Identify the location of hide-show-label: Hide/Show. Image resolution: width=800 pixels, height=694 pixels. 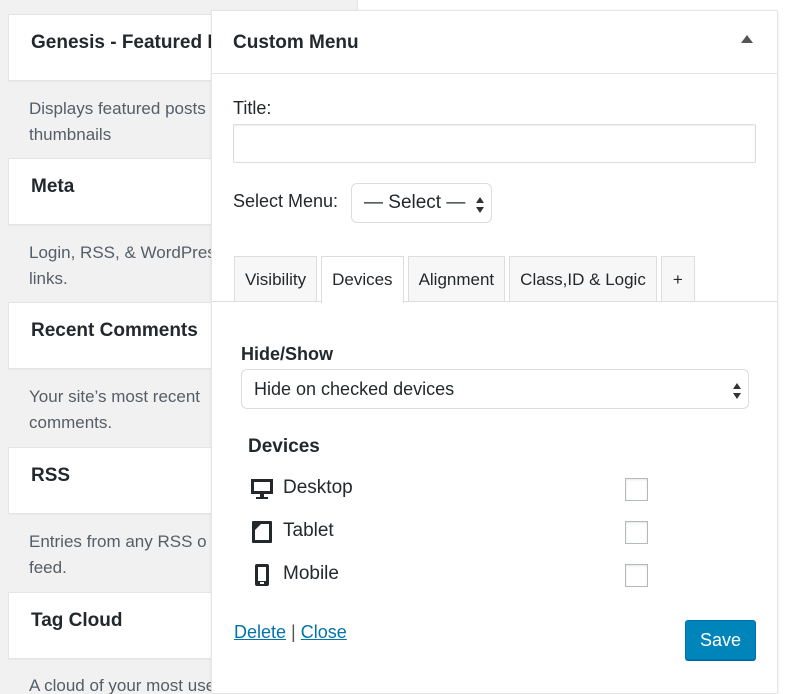
(287, 354).